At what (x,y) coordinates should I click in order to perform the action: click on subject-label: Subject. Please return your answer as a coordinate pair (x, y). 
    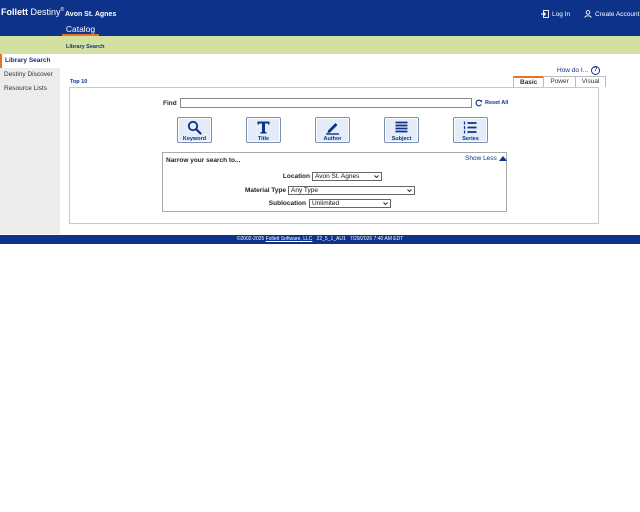
    Looking at the image, I should click on (401, 139).